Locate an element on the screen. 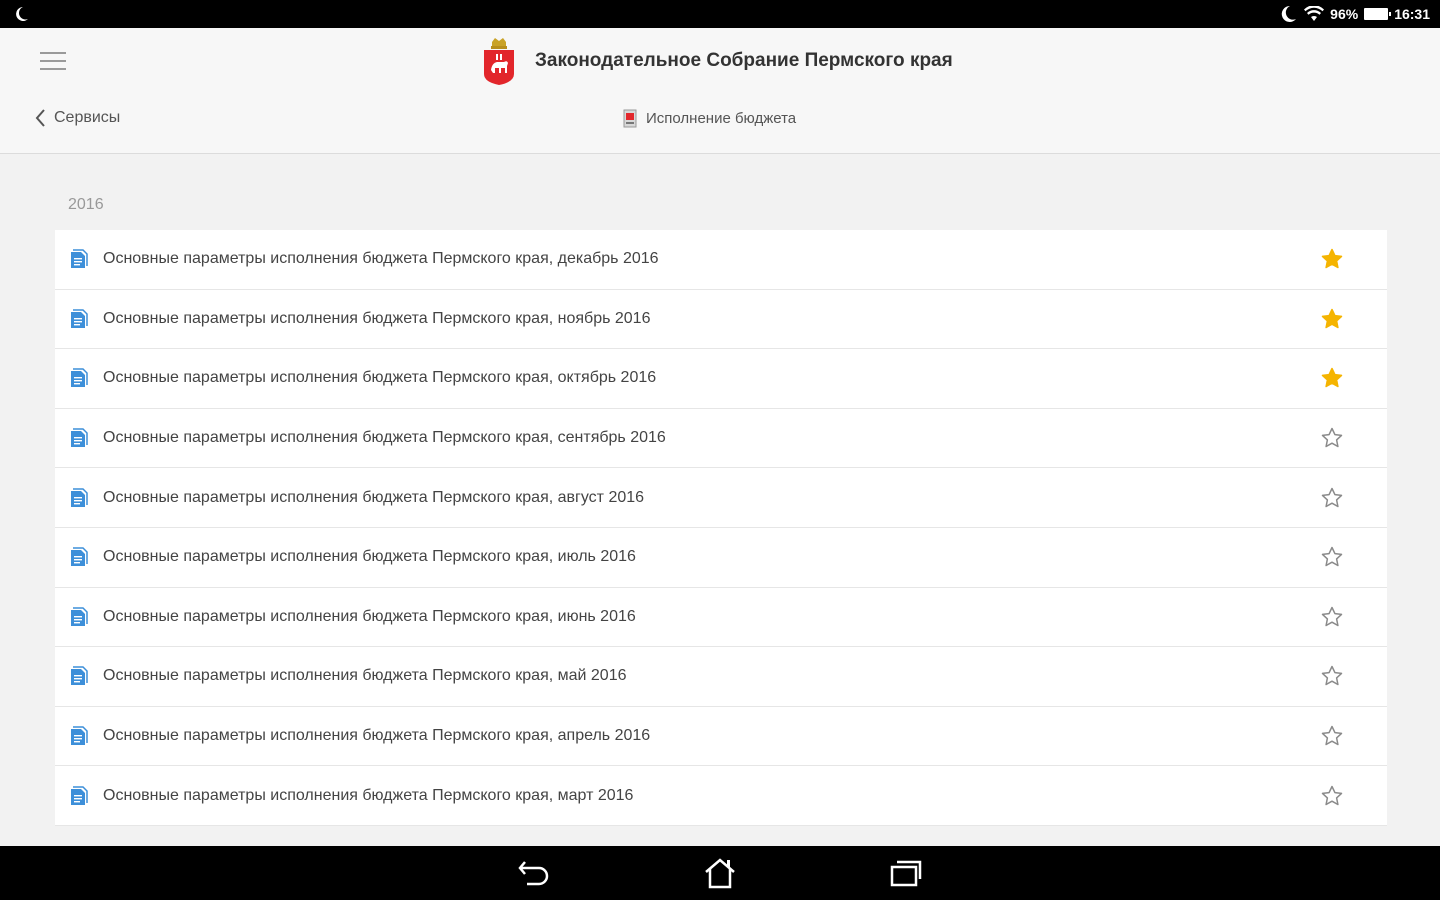  recents-nav-button is located at coordinates (906, 873).